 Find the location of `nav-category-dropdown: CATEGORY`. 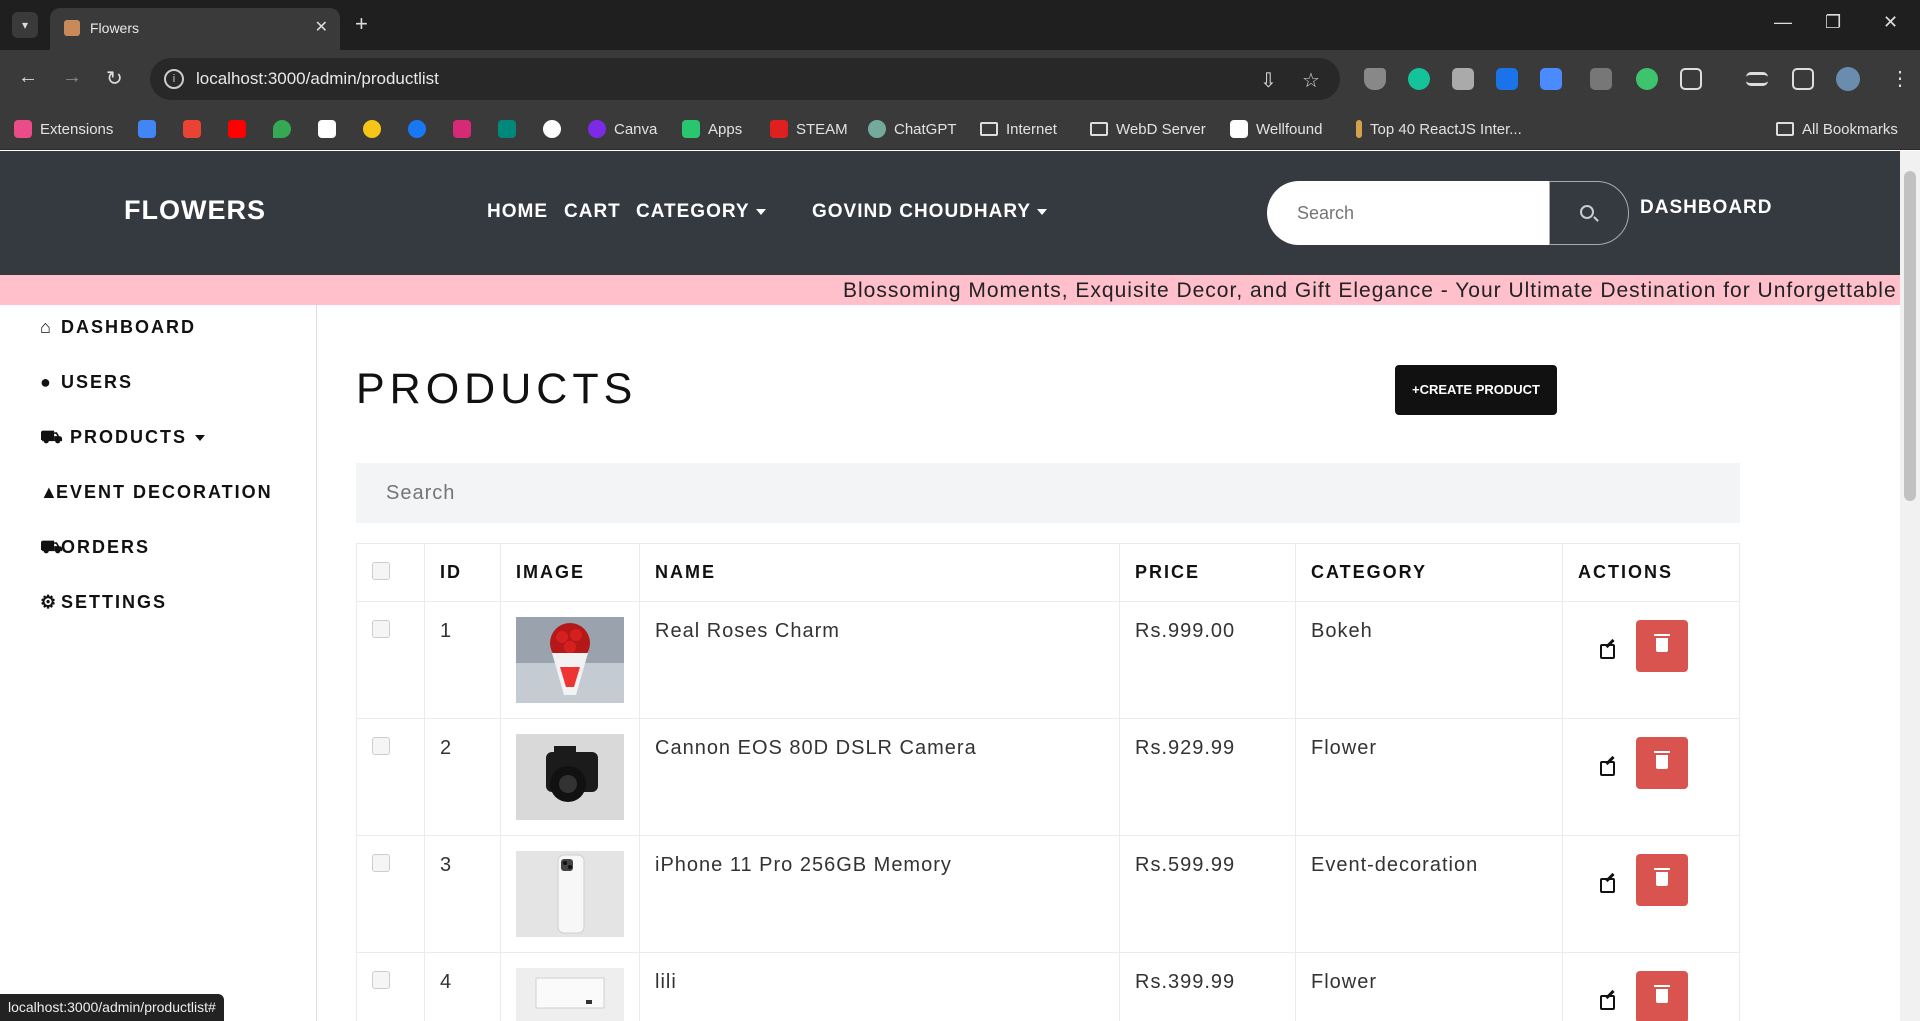

nav-category-dropdown: CATEGORY is located at coordinates (701, 212).